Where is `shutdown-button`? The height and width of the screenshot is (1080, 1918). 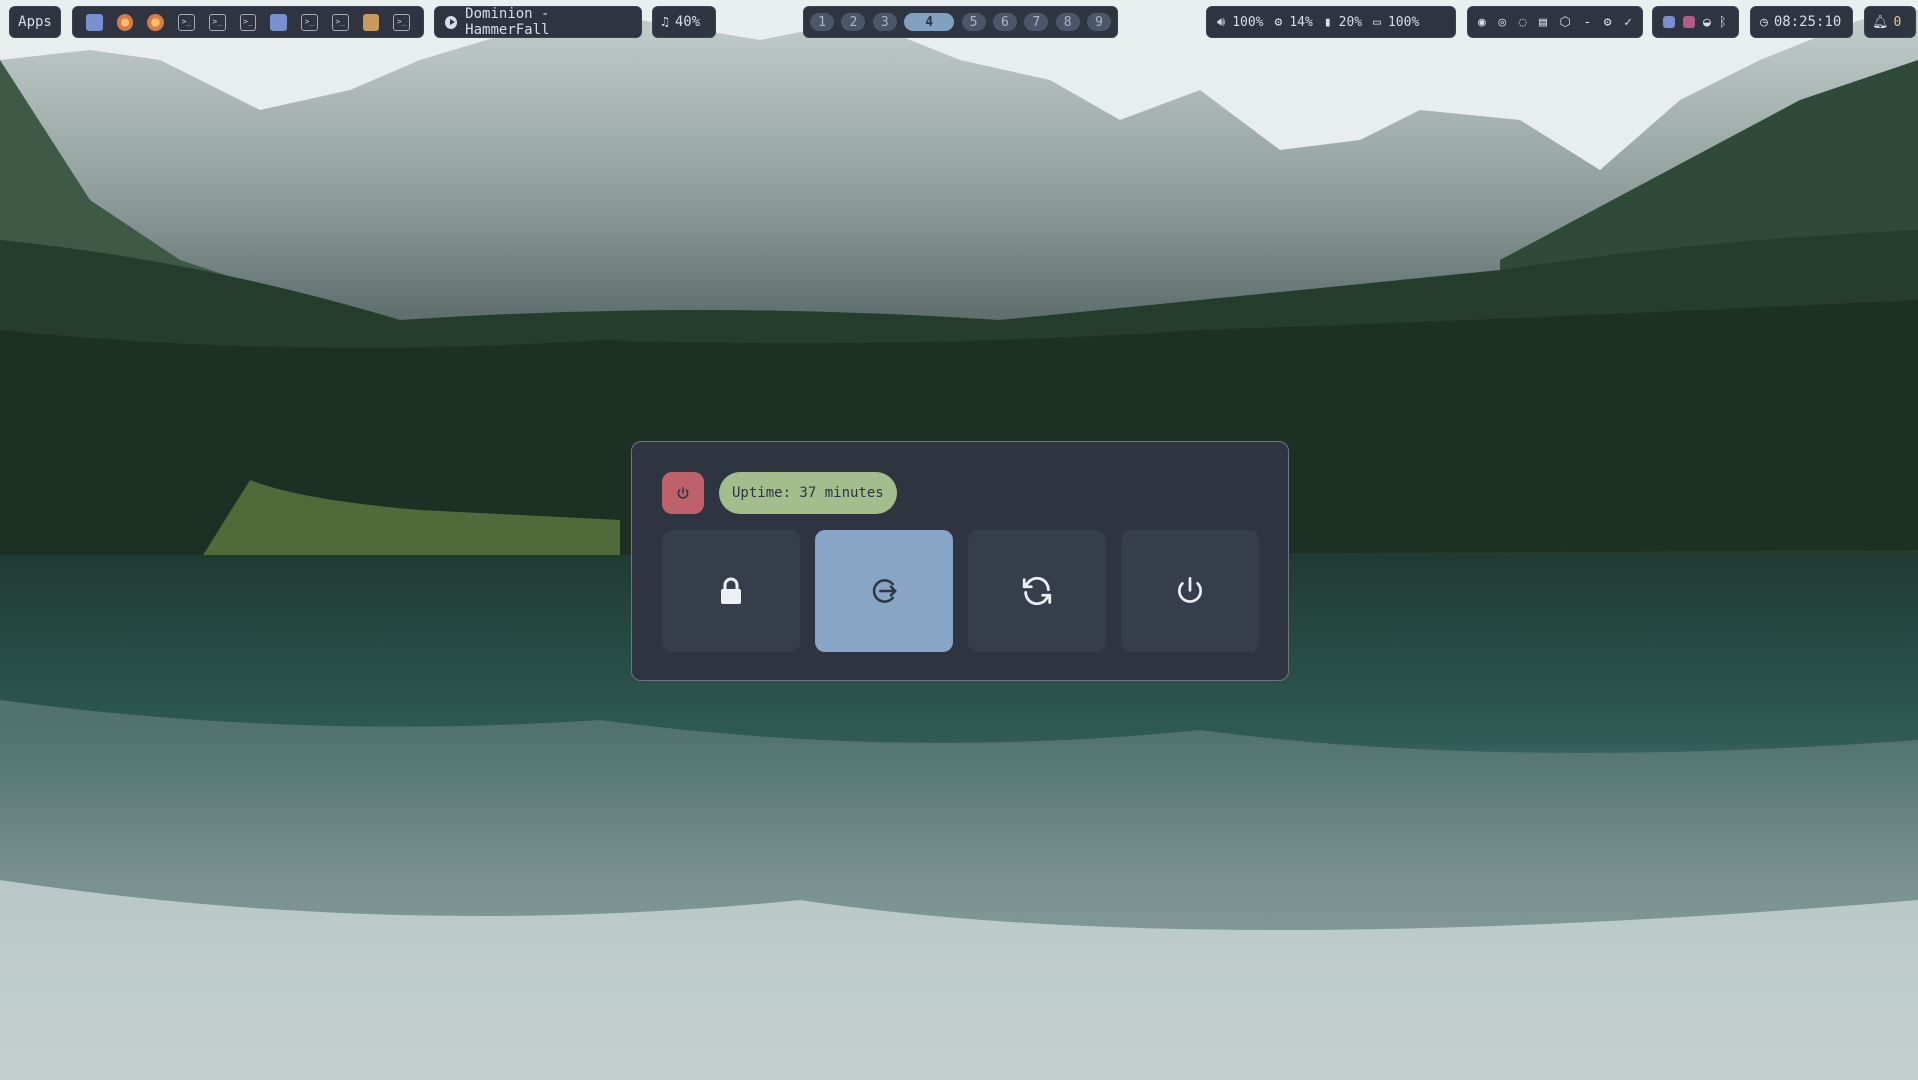 shutdown-button is located at coordinates (1190, 591).